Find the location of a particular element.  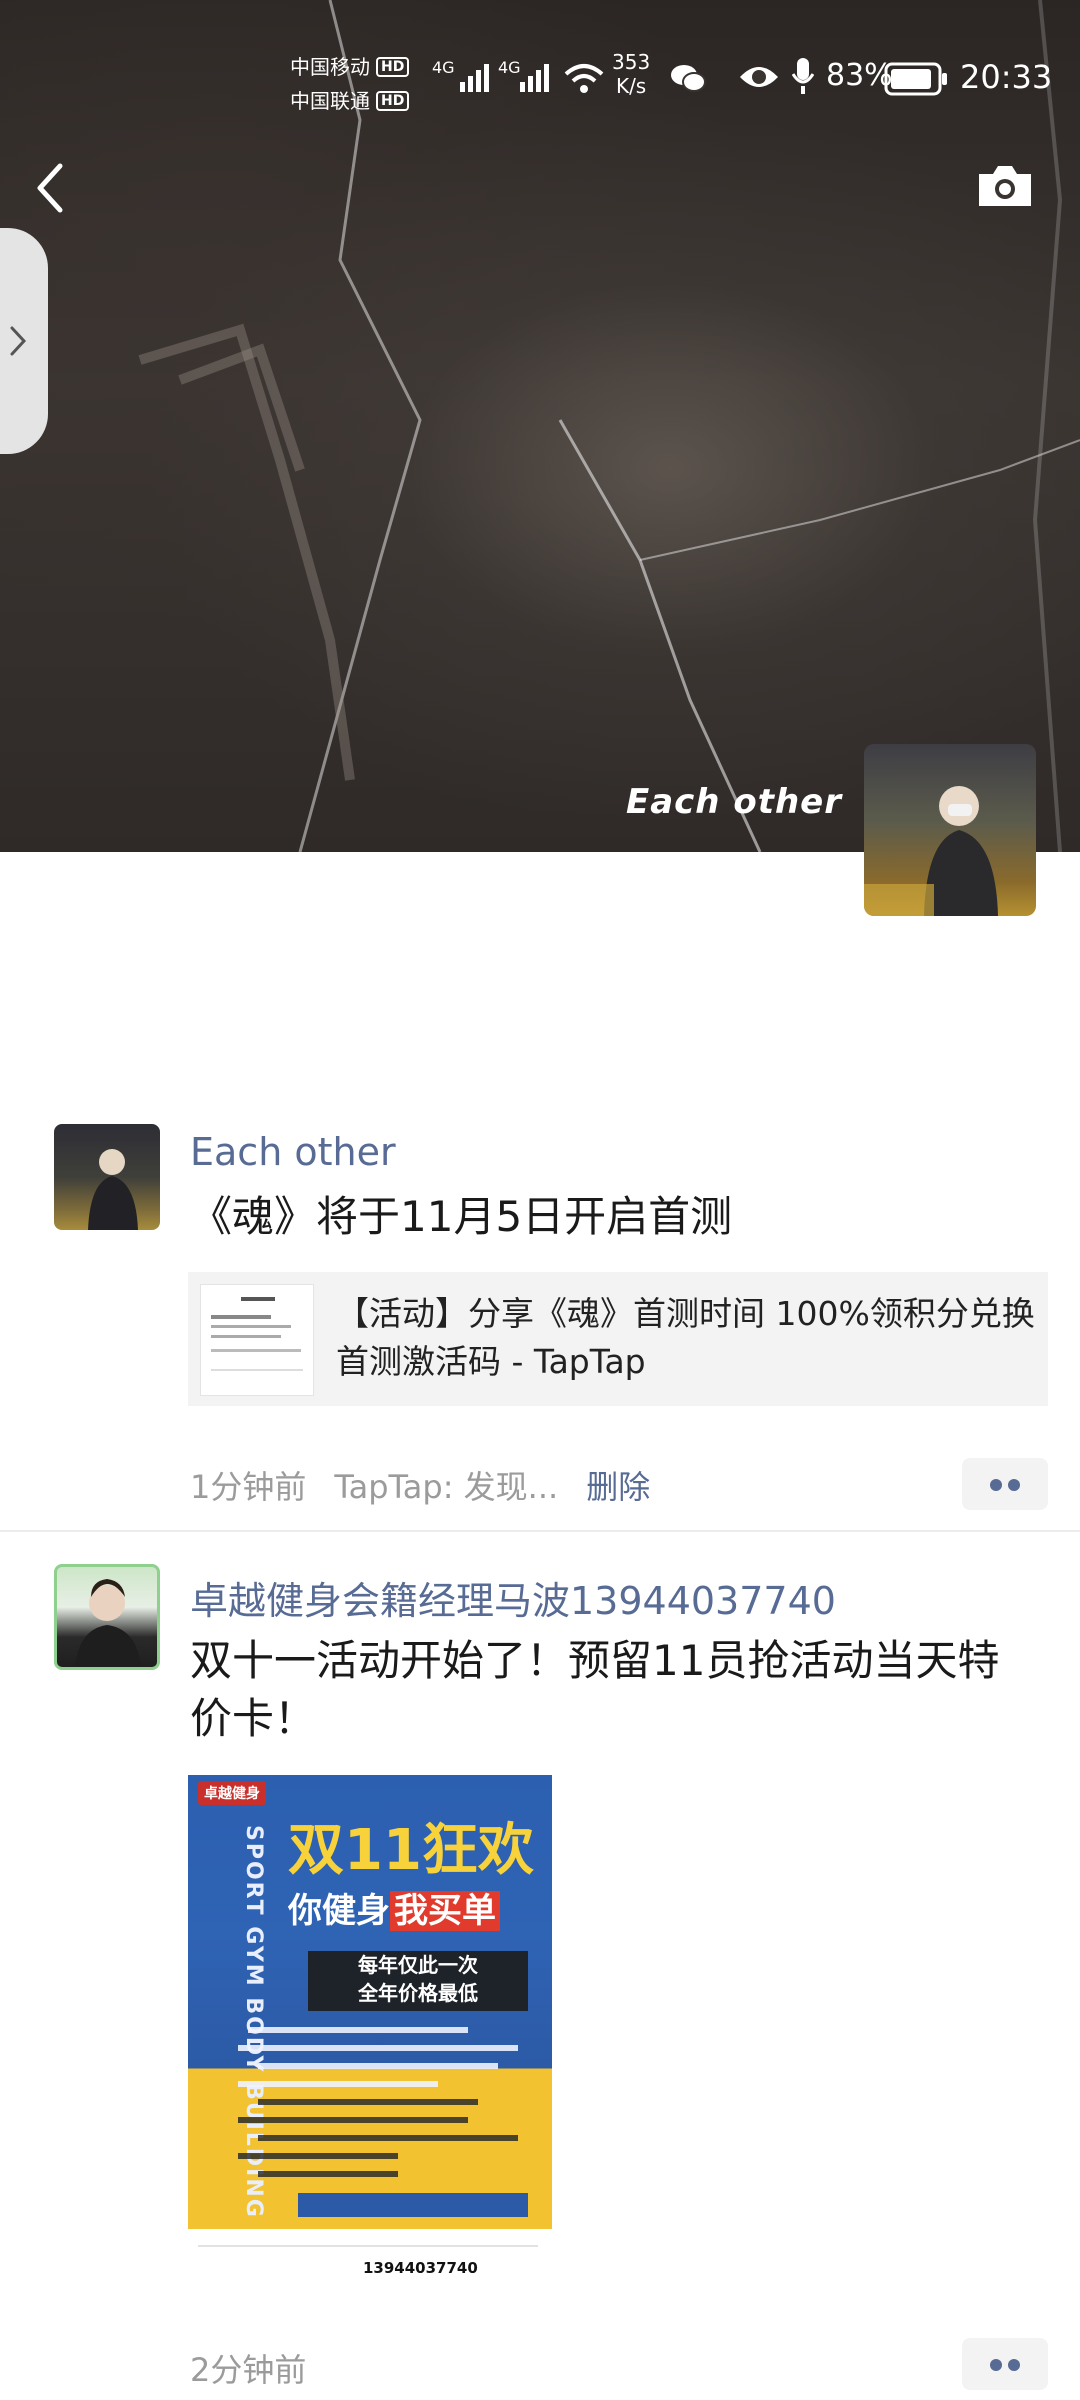

poster-sub-highlight: 我买单 is located at coordinates (445, 1911).